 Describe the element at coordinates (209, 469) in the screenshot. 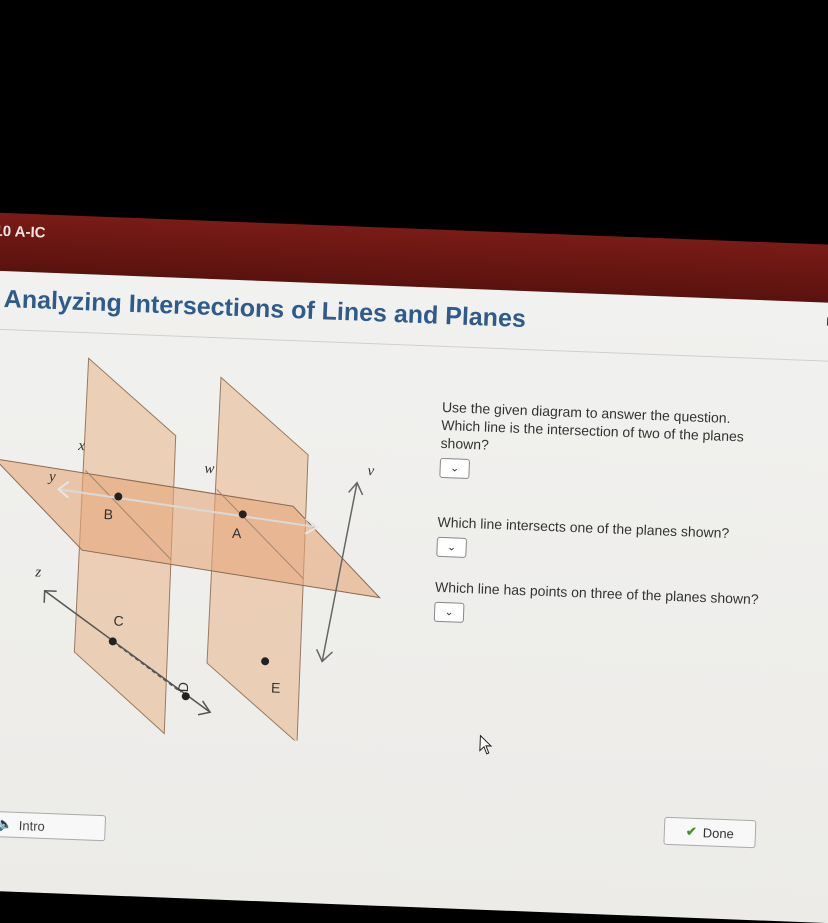

I see `label-w: w` at that location.